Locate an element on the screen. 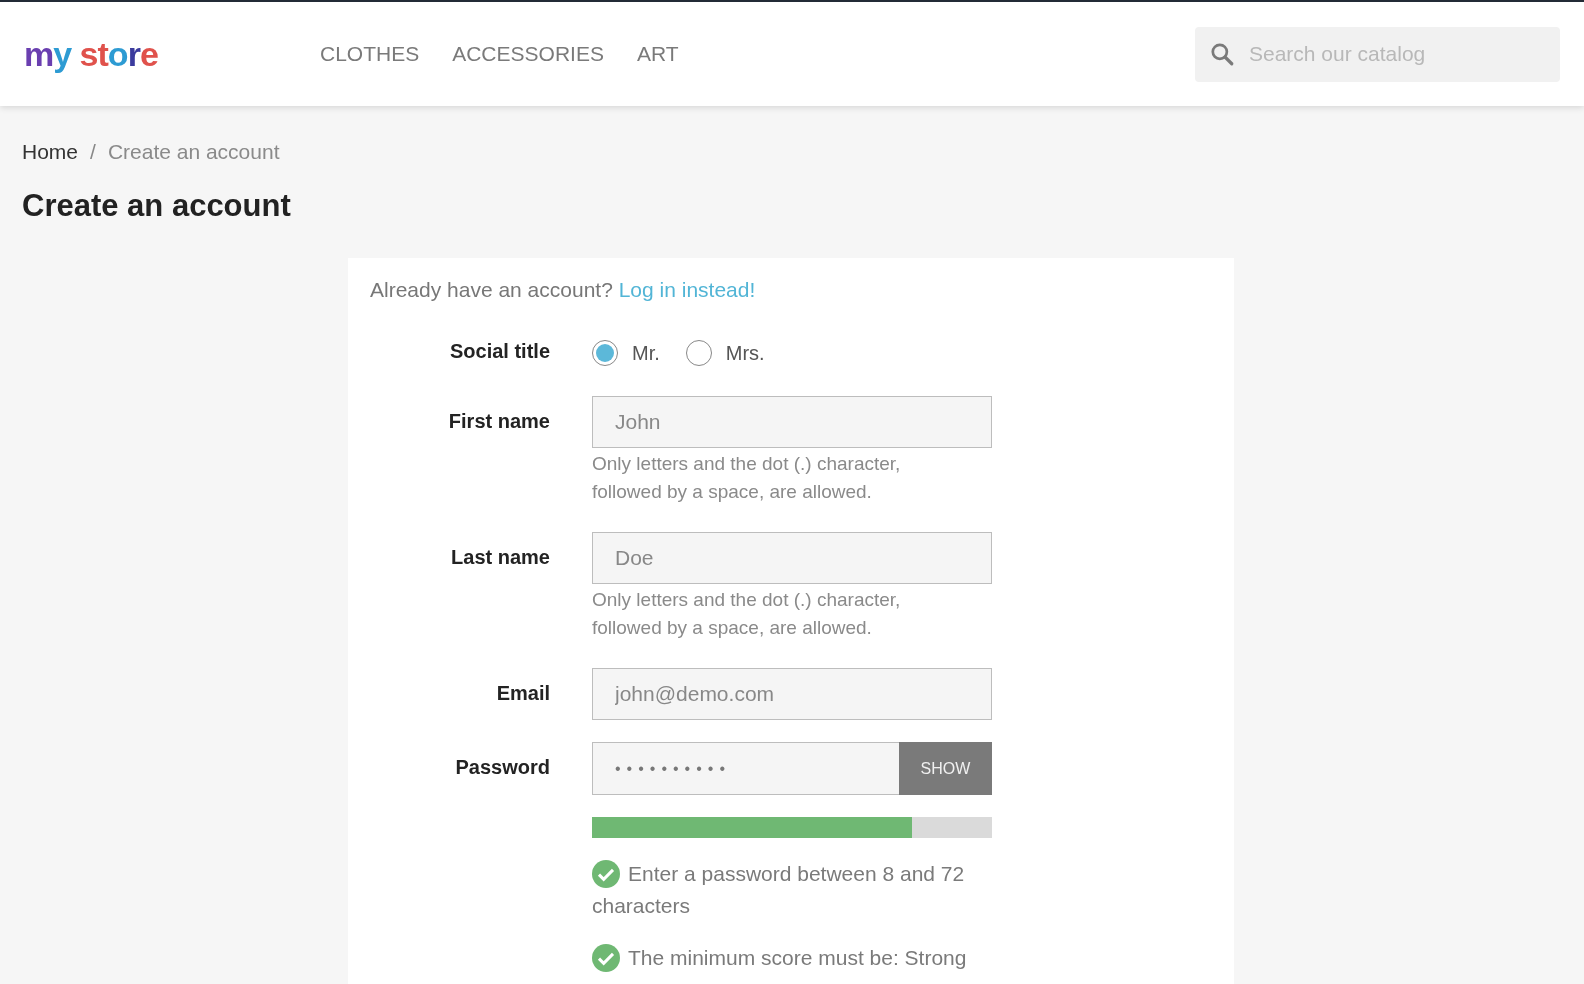  nav-link: ACCESSORIES is located at coordinates (528, 54).